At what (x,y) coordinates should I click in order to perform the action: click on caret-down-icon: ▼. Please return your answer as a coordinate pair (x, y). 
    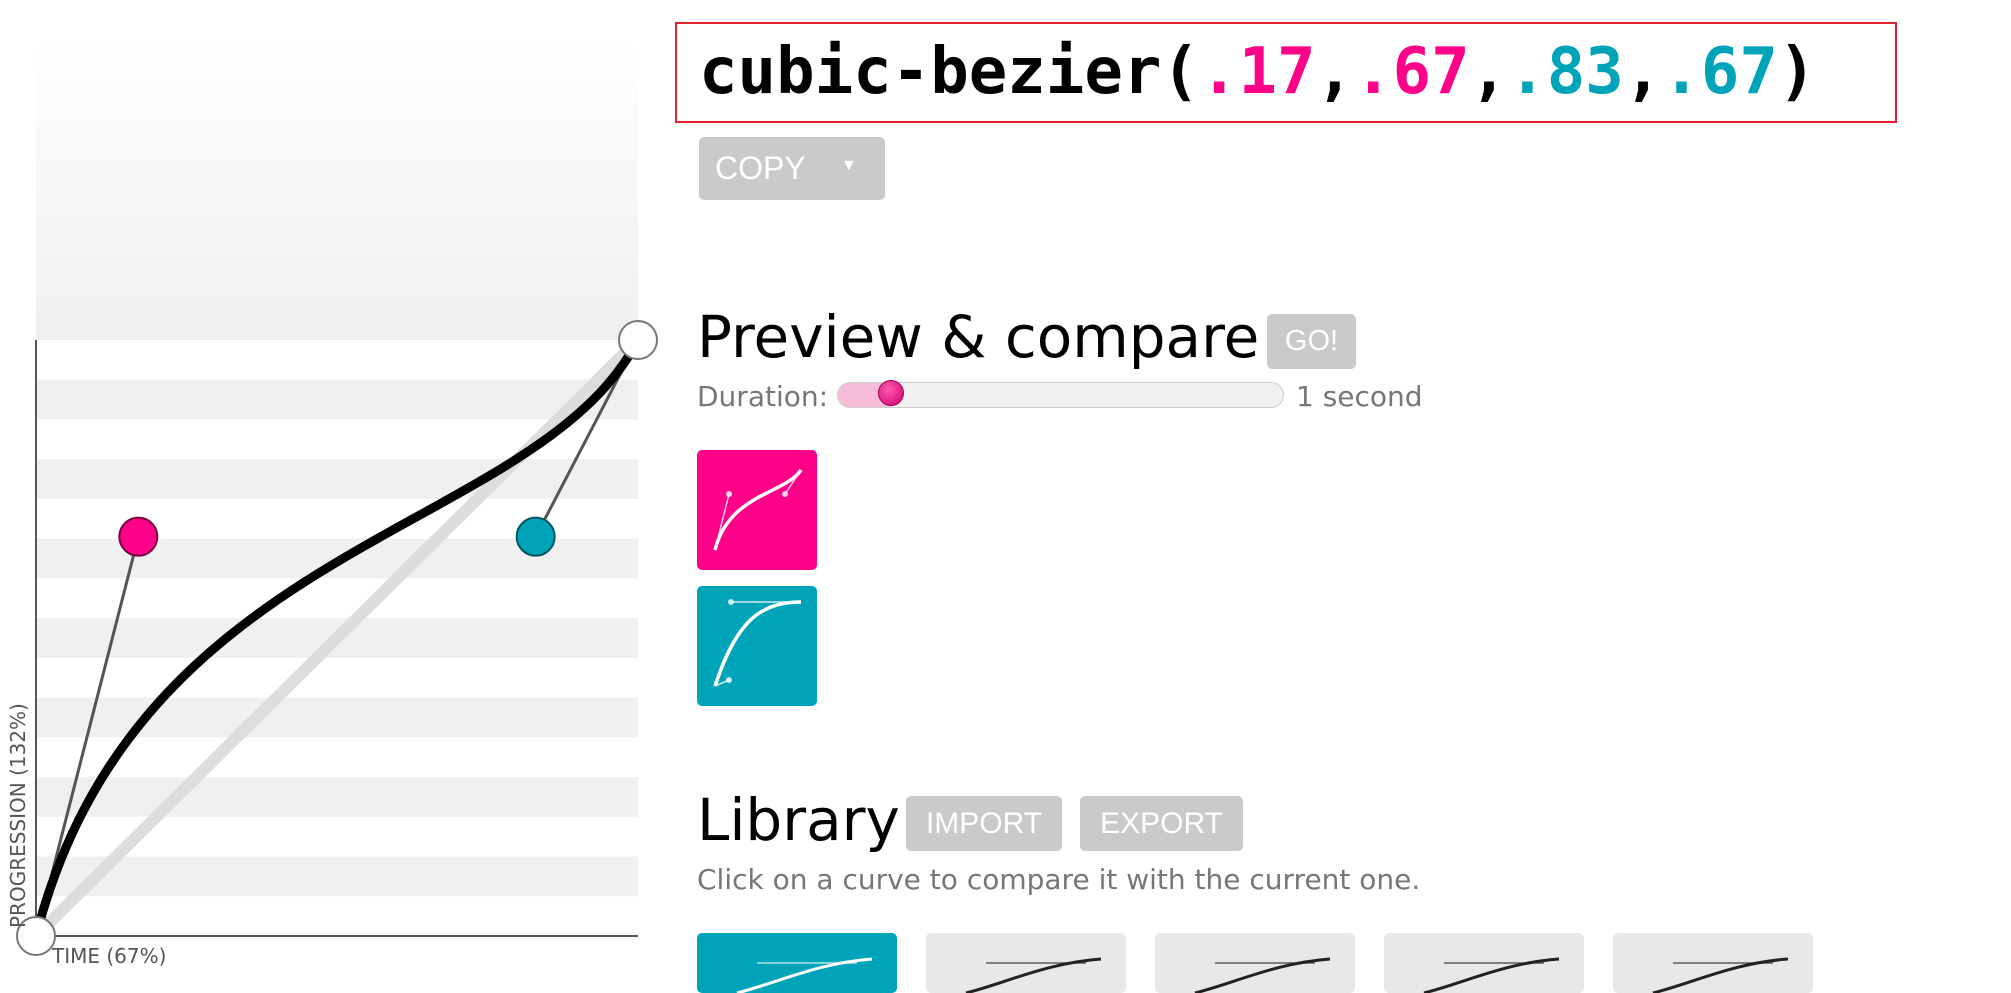
    Looking at the image, I should click on (849, 165).